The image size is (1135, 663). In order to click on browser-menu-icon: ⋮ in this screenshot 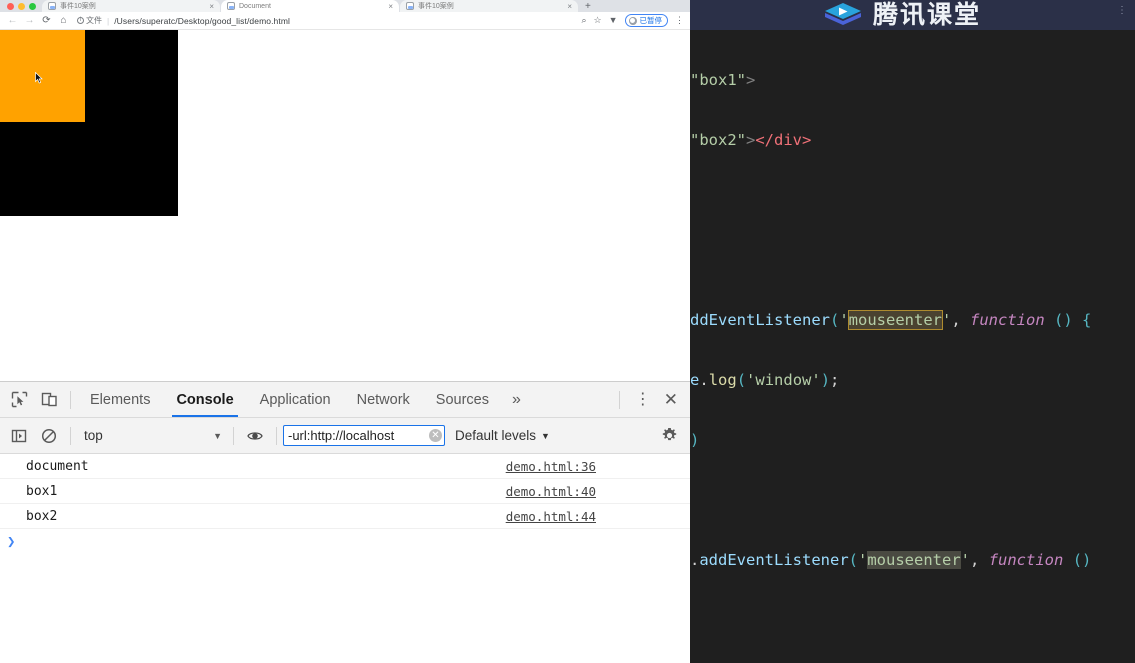, I will do `click(679, 20)`.